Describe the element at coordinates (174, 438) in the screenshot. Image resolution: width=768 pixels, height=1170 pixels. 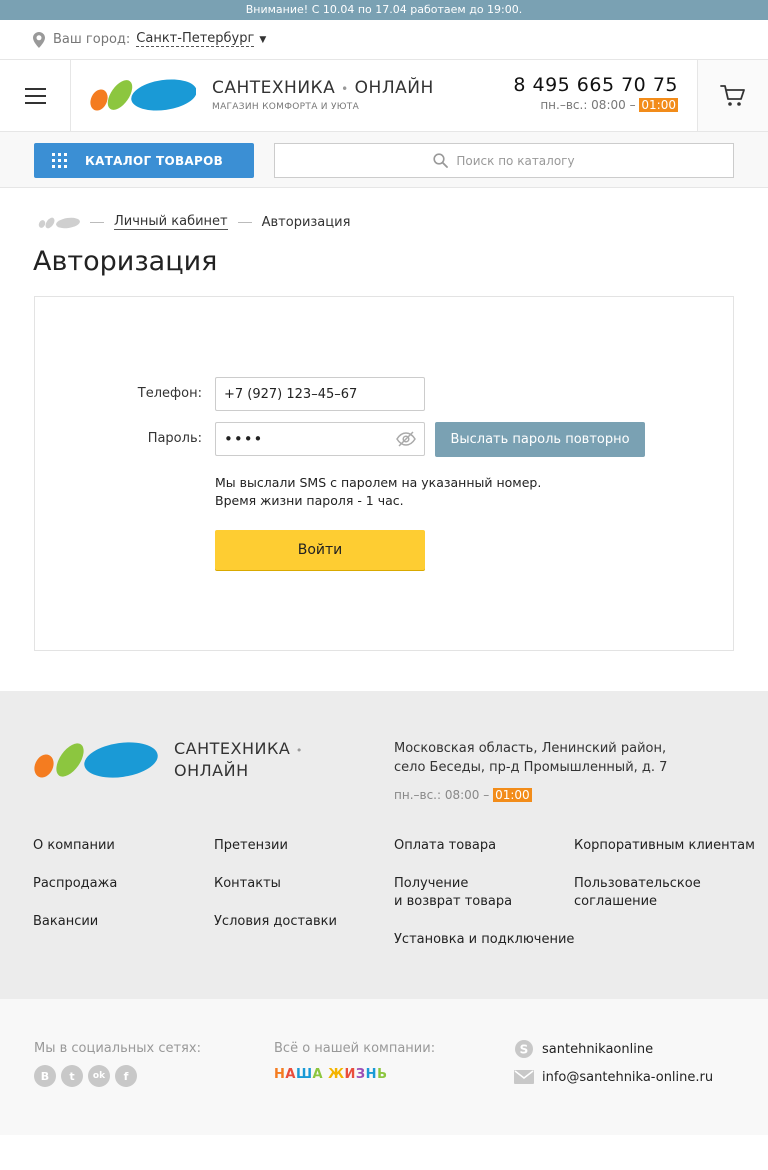
I see `password-label: Пароль:` at that location.